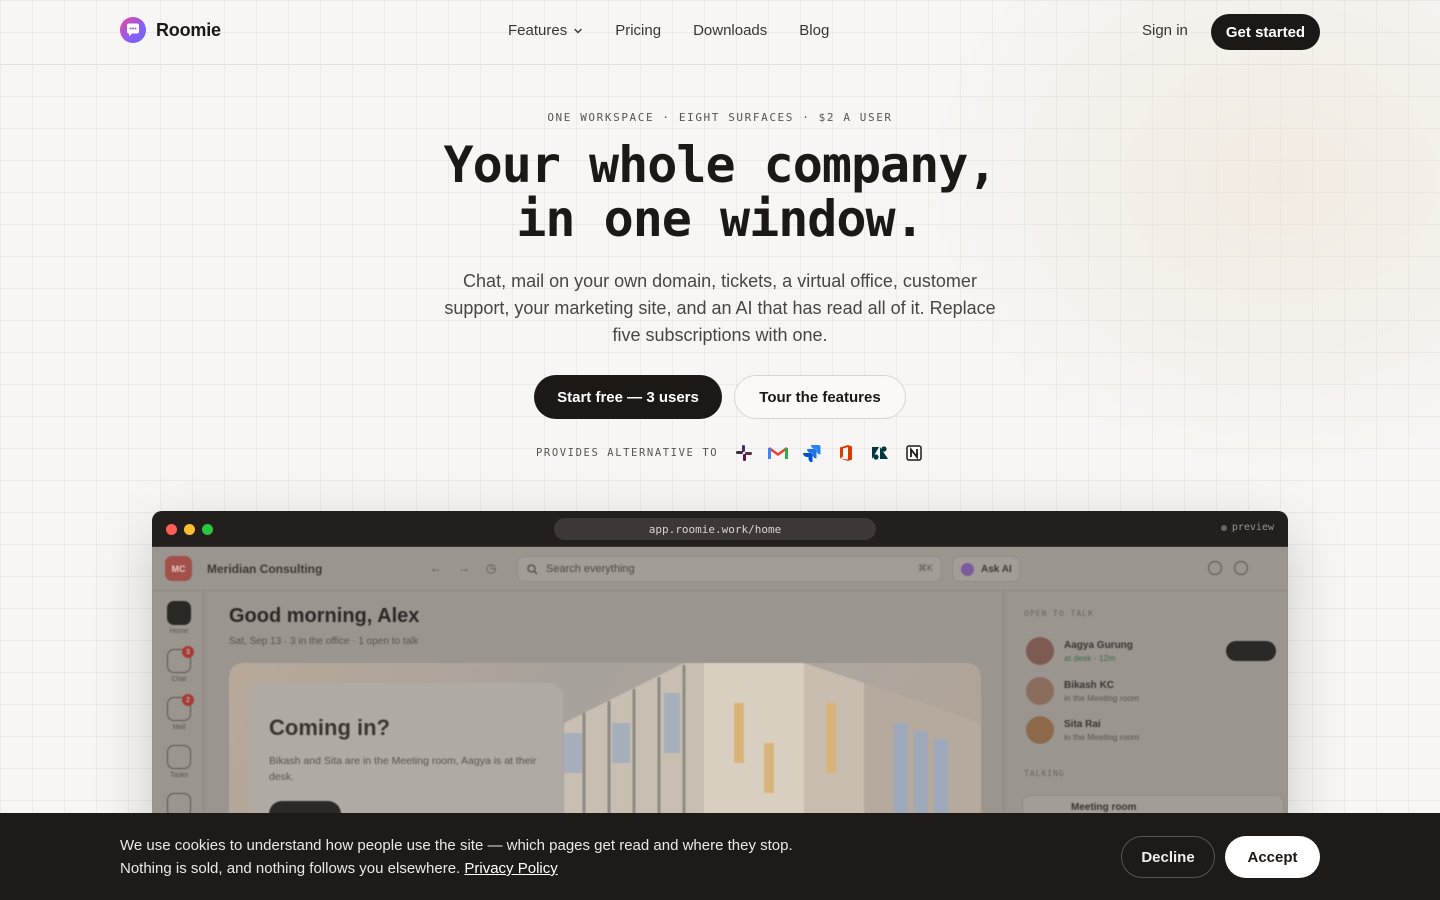 This screenshot has height=900, width=1440. Describe the element at coordinates (925, 568) in the screenshot. I see `search-shortcut: ⌘K` at that location.